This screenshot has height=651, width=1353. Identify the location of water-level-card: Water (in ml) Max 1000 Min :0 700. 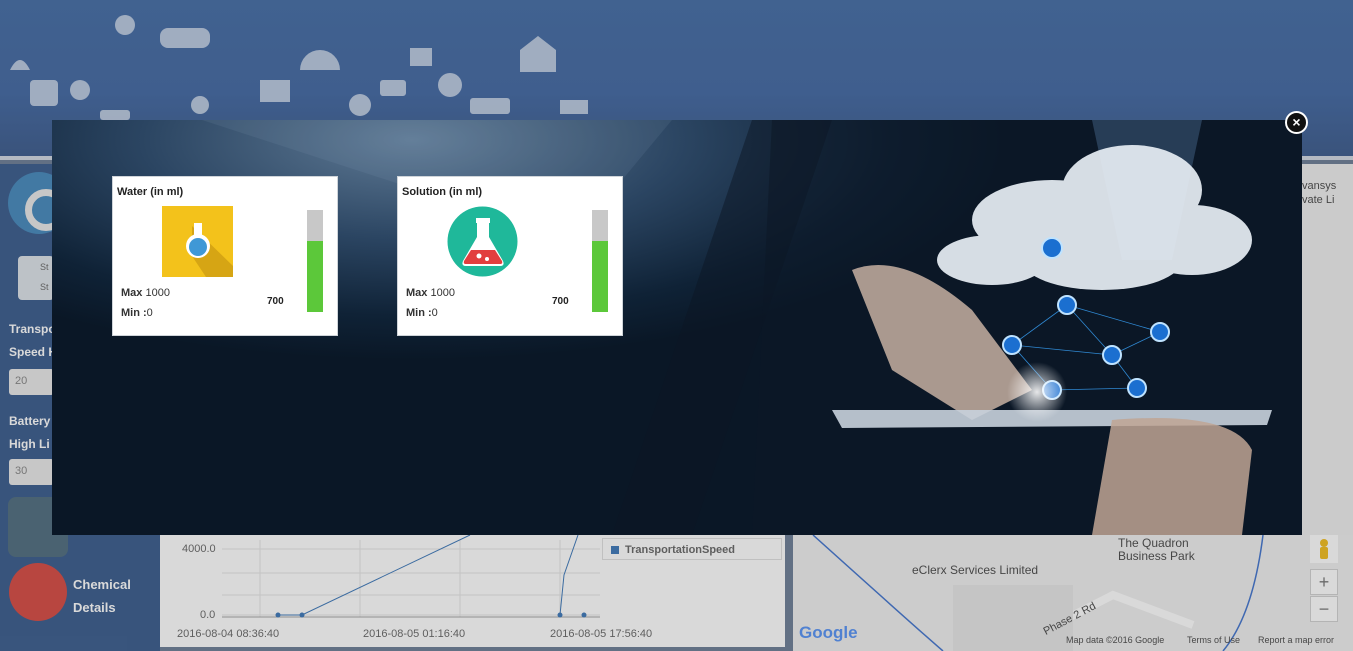
(225, 256).